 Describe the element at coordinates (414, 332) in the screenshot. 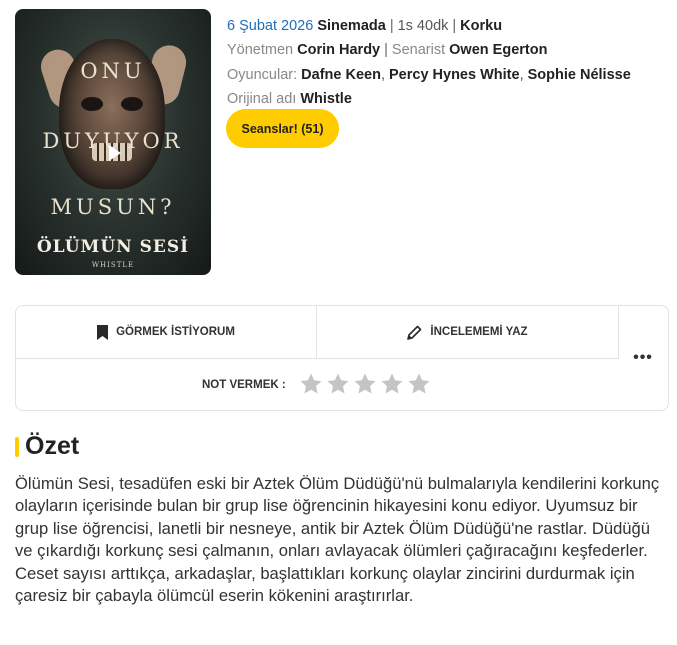

I see `pencil-icon` at that location.